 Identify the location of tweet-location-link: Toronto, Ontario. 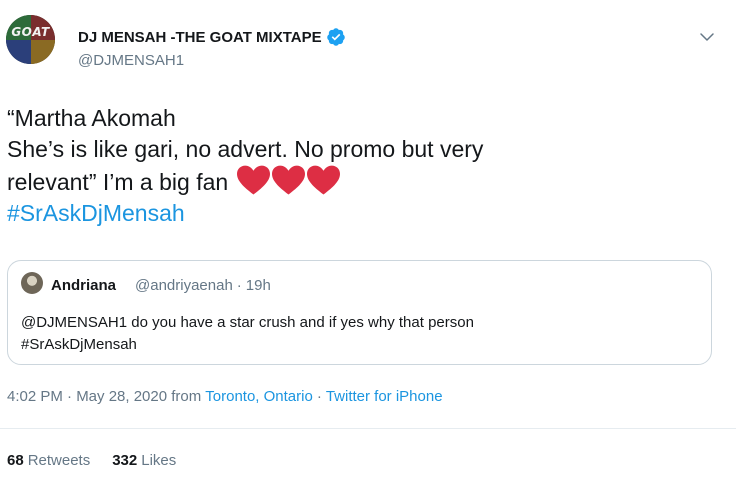
(259, 396).